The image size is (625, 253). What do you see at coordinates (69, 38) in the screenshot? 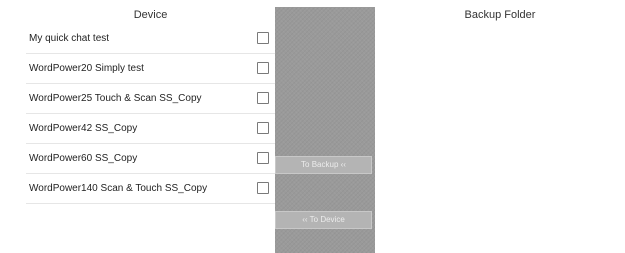
I see `device-item-label: My quick chat test` at bounding box center [69, 38].